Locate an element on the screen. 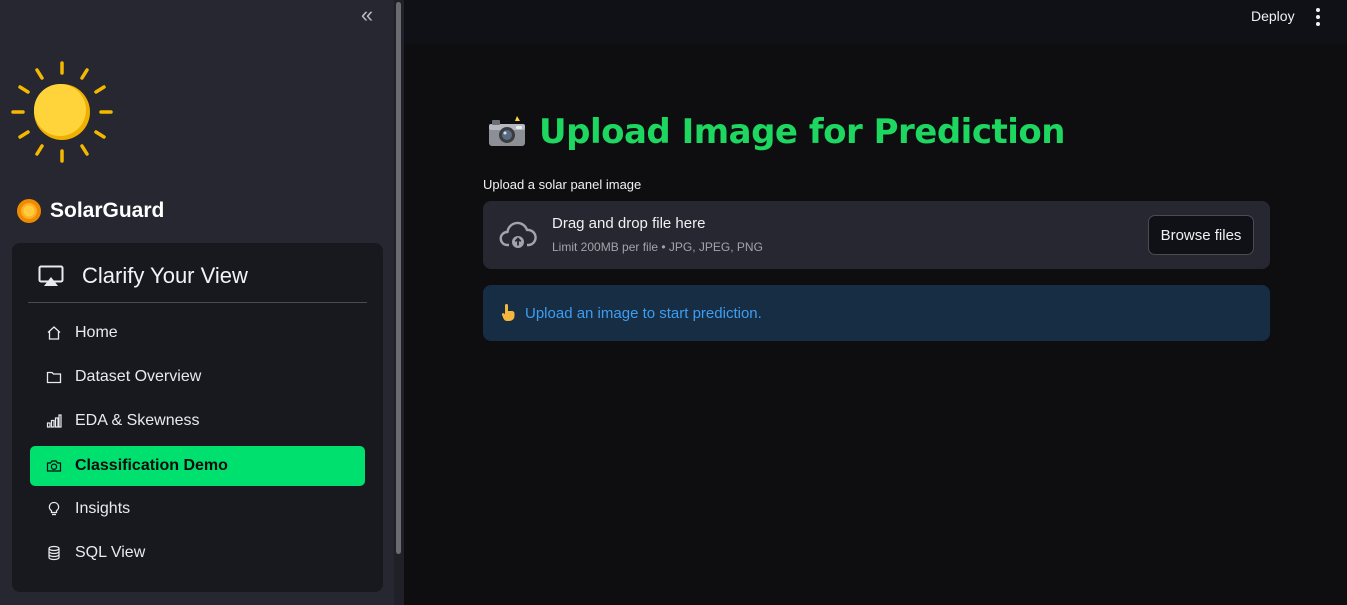 Image resolution: width=1347 pixels, height=605 pixels. sidebar-item-label: Classification Demo is located at coordinates (151, 465).